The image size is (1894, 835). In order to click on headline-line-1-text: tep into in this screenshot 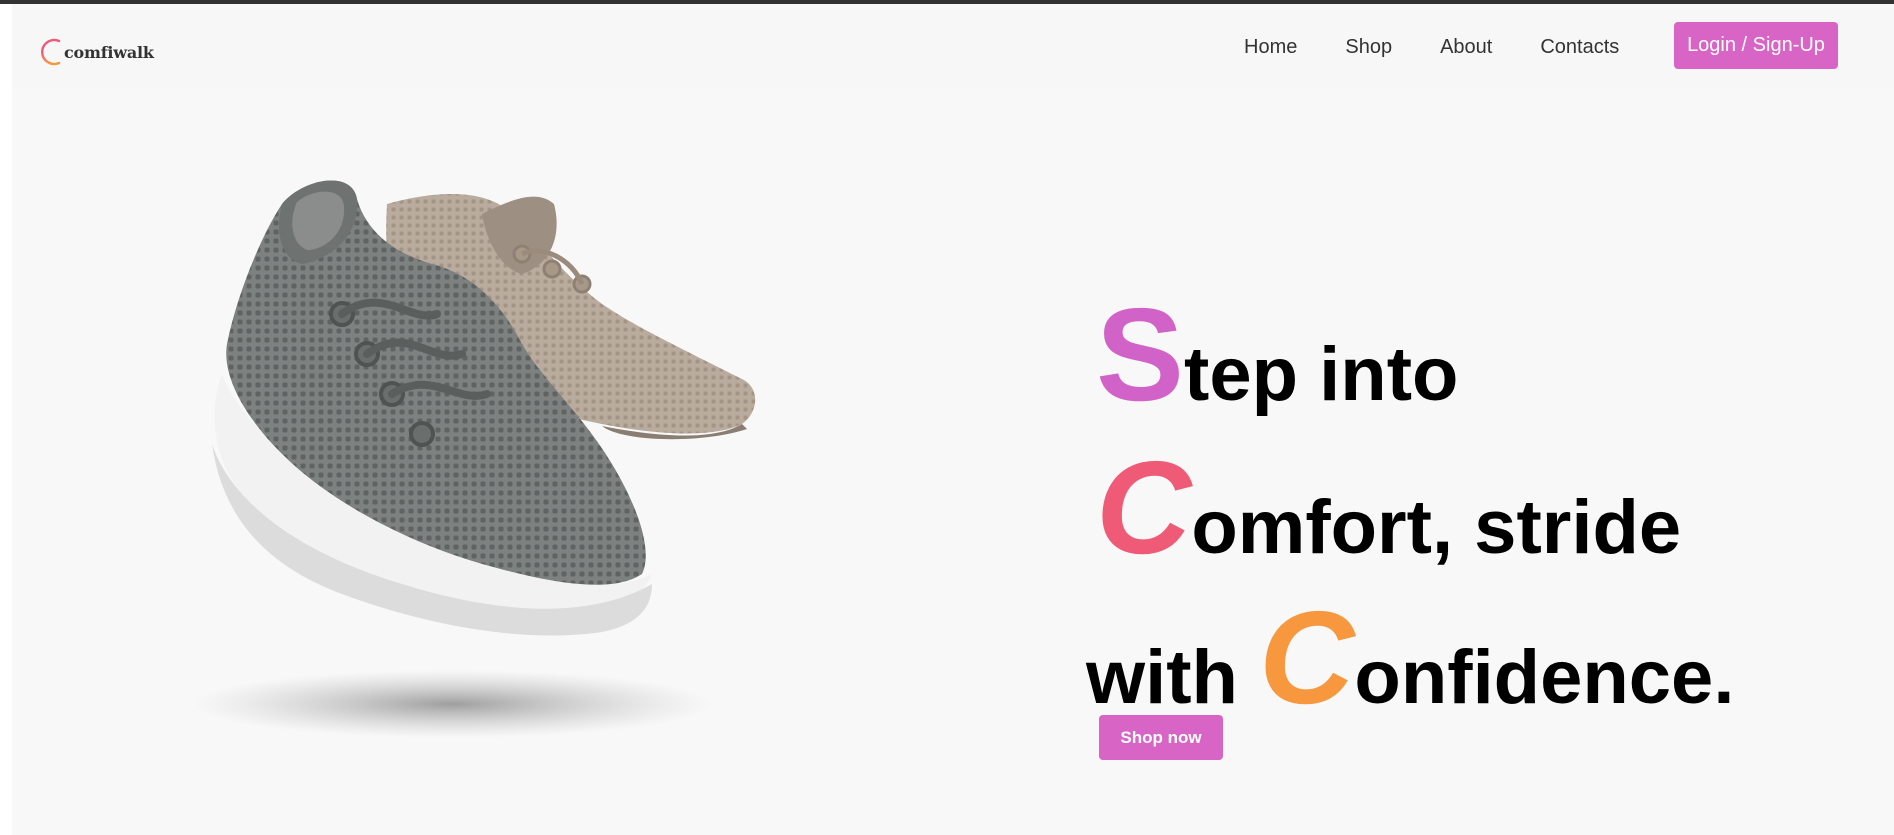, I will do `click(1321, 374)`.